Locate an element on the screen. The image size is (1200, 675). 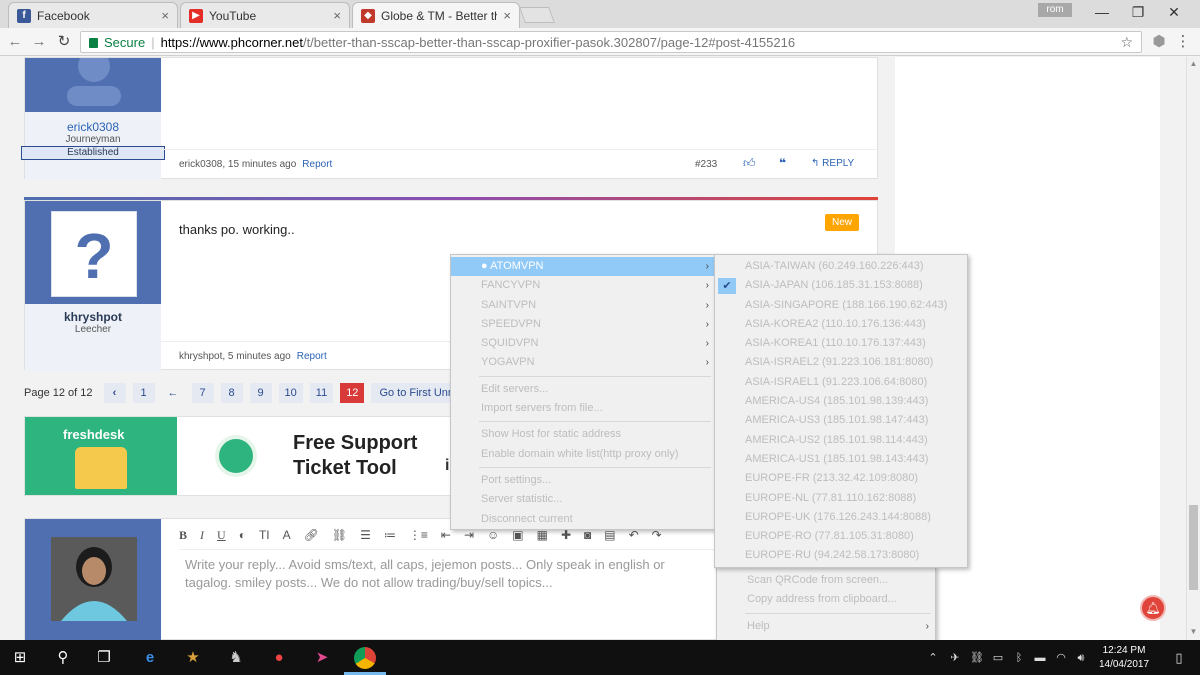
font-size-icon: TI is located at coordinates (264, 535).